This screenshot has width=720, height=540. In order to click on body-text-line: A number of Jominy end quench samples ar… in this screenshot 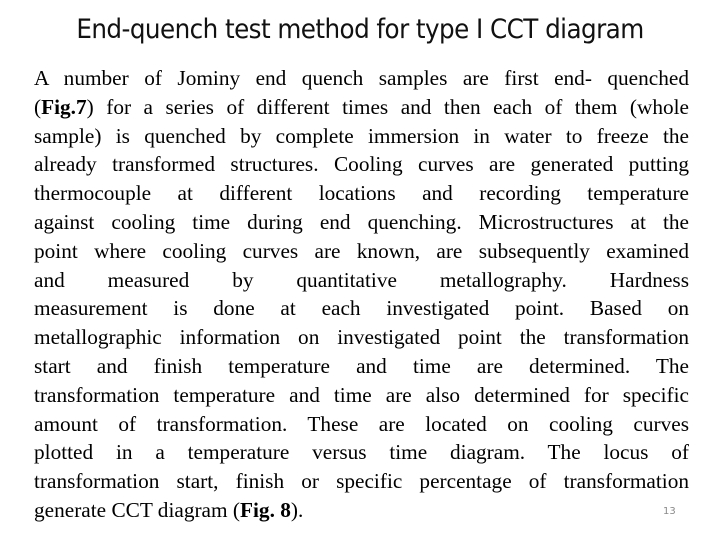, I will do `click(361, 78)`.